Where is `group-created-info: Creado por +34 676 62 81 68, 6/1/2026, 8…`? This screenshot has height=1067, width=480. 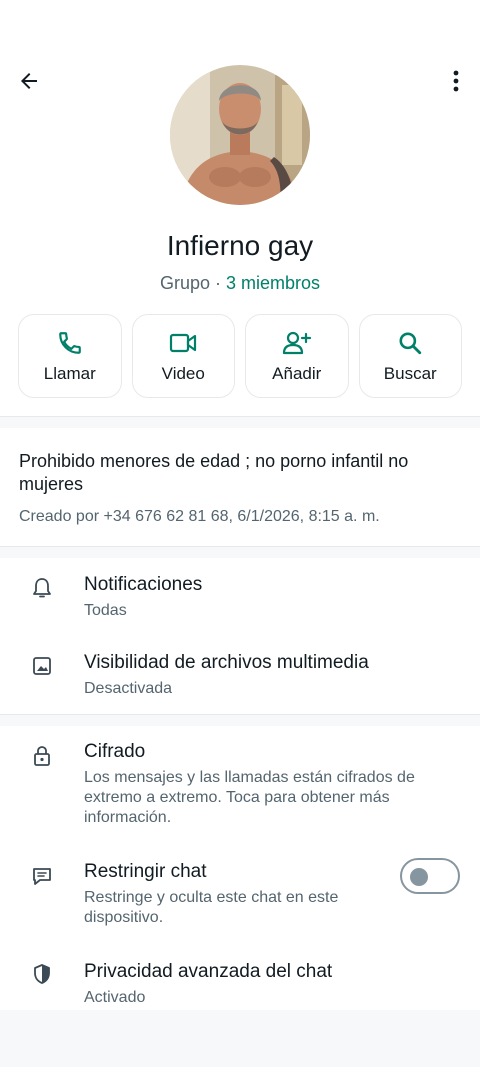
group-created-info: Creado por +34 676 62 81 68, 6/1/2026, 8… is located at coordinates (199, 516).